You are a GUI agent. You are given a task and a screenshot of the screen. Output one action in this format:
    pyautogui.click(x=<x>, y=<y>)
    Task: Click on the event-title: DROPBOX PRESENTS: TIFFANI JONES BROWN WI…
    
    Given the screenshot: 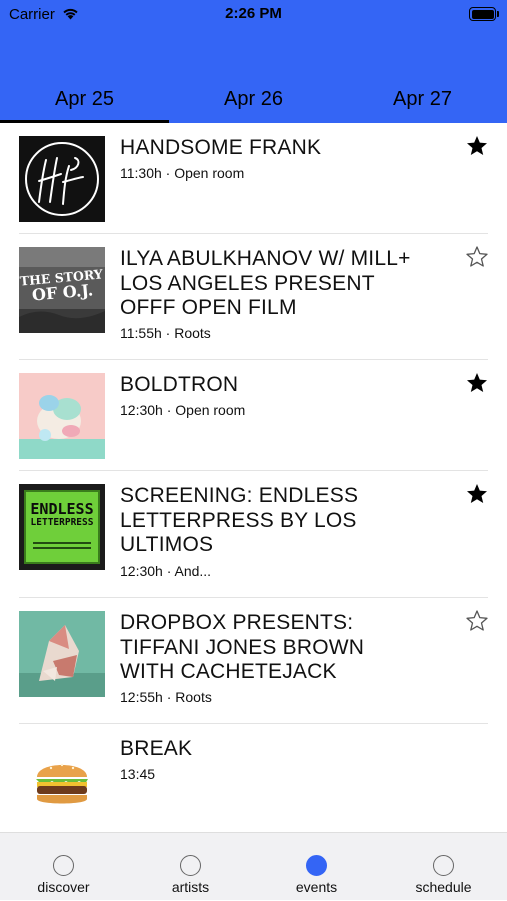 What is the action you would take?
    pyautogui.click(x=242, y=647)
    